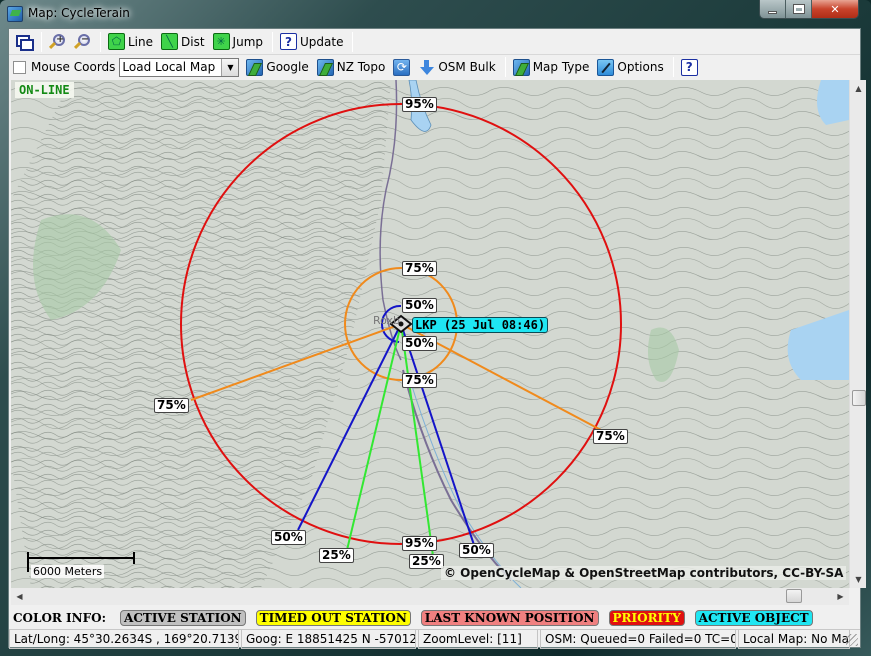 The width and height of the screenshot is (871, 656). I want to click on scroll-left-icon: ◀, so click(19, 596).